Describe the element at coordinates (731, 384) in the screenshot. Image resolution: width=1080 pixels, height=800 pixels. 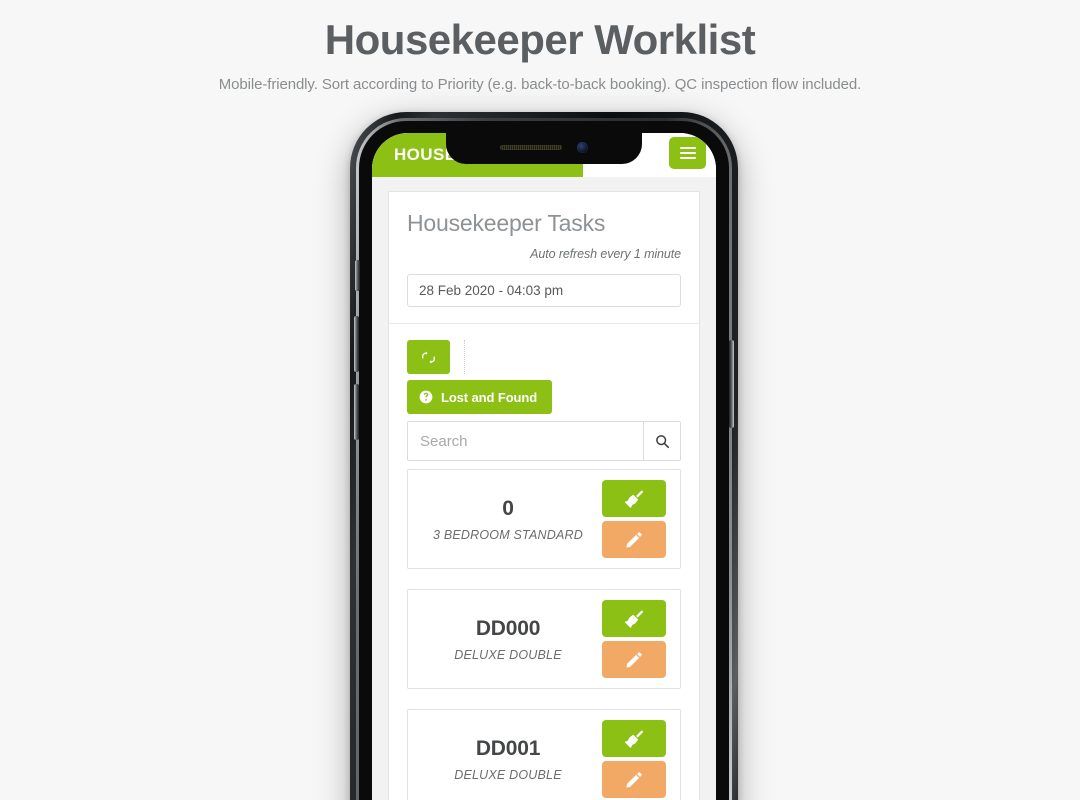
I see `phone-power-button` at that location.